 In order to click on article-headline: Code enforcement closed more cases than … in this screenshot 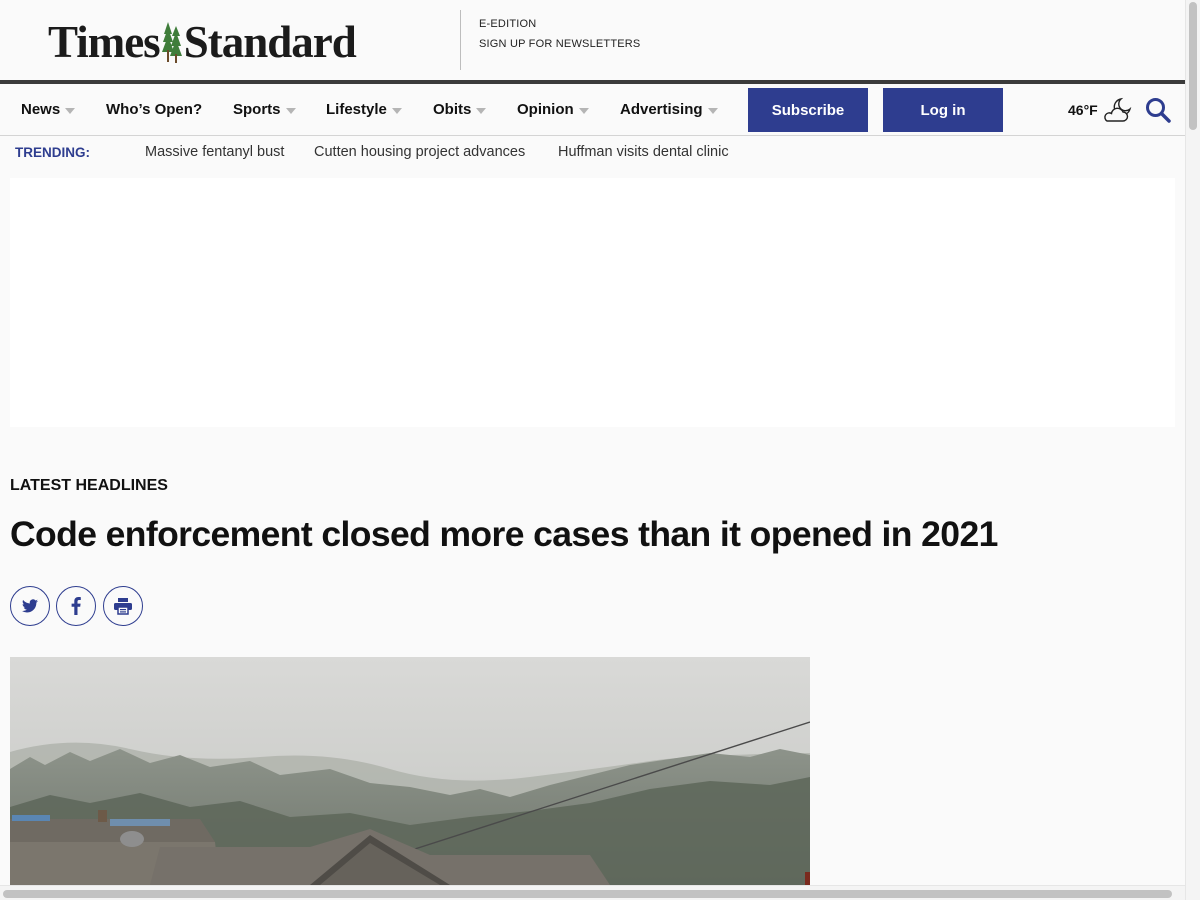, I will do `click(504, 534)`.